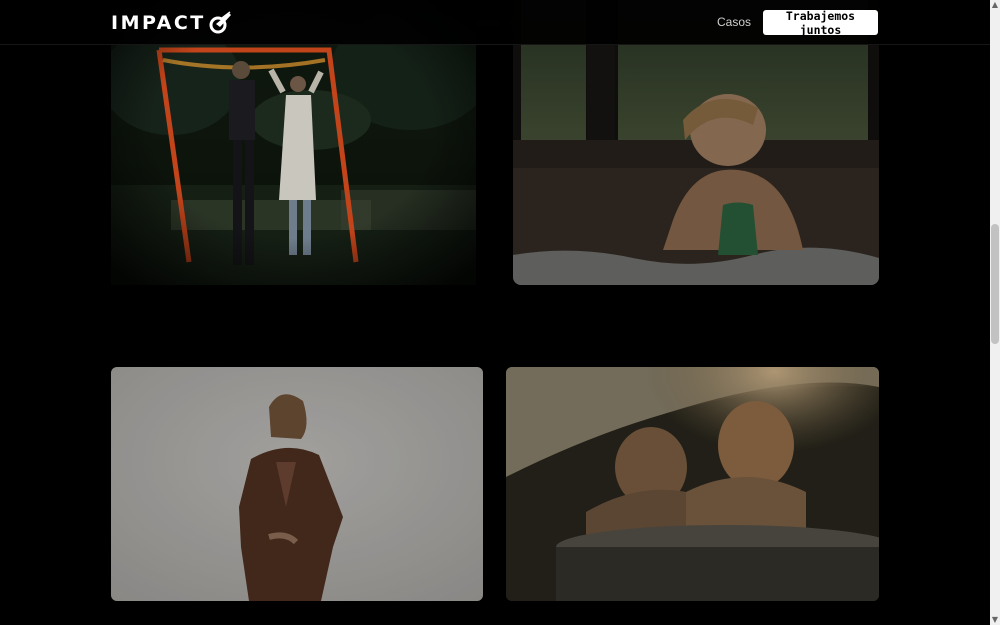  Describe the element at coordinates (220, 22) in the screenshot. I see `comet-o-icon` at that location.